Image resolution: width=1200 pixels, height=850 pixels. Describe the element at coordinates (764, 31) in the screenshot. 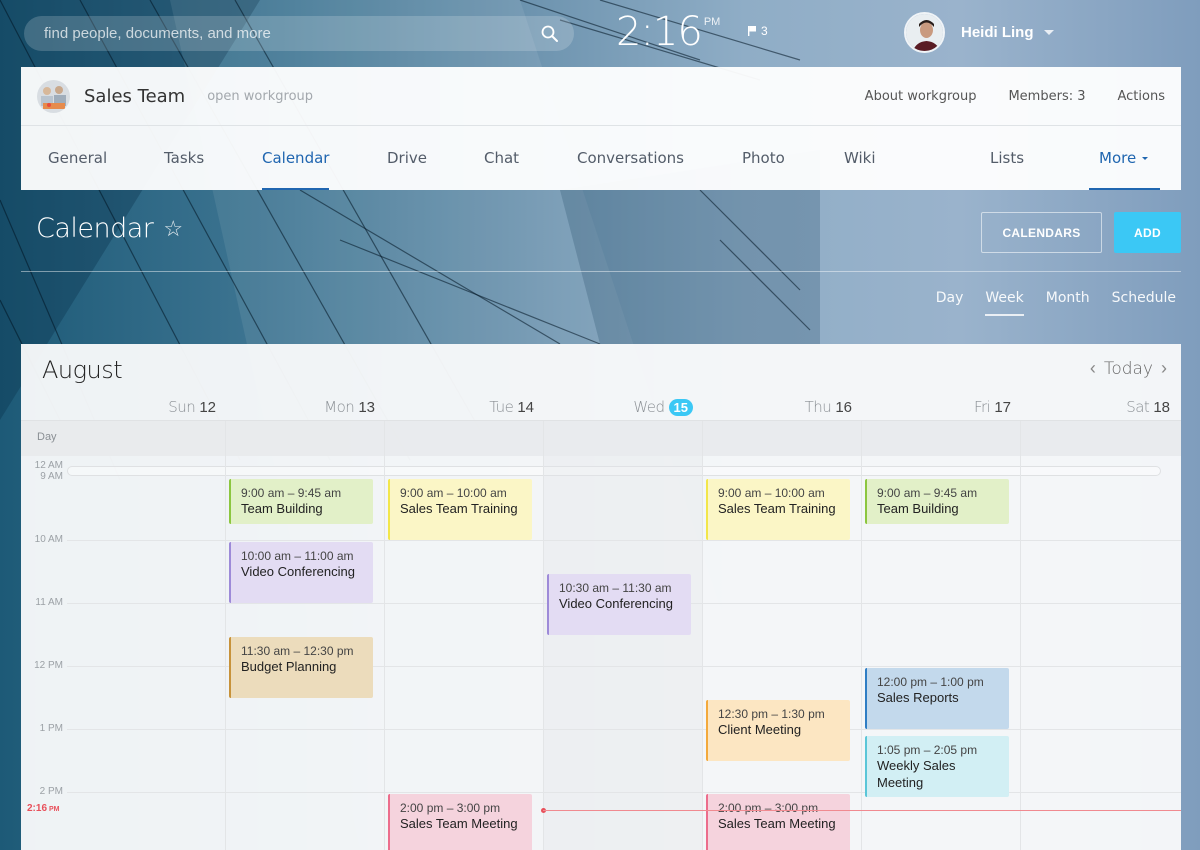

I see `notification-count: 3` at that location.